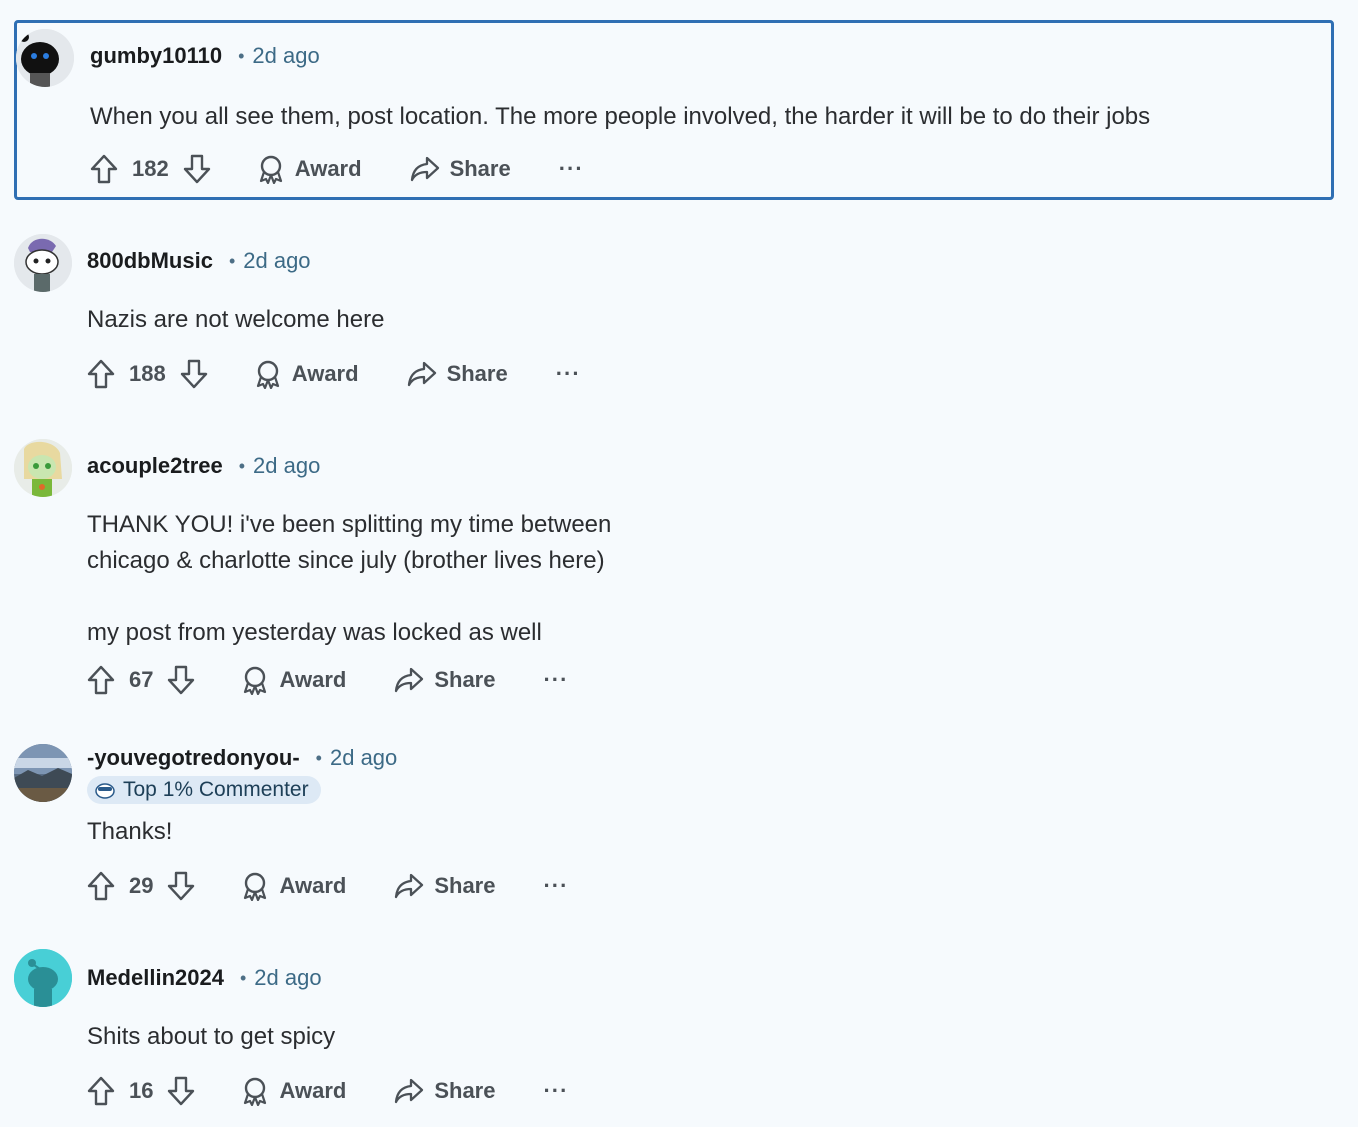 Image resolution: width=1358 pixels, height=1127 pixels. What do you see at coordinates (216, 789) in the screenshot?
I see `flair-label: Top 1% Commenter` at bounding box center [216, 789].